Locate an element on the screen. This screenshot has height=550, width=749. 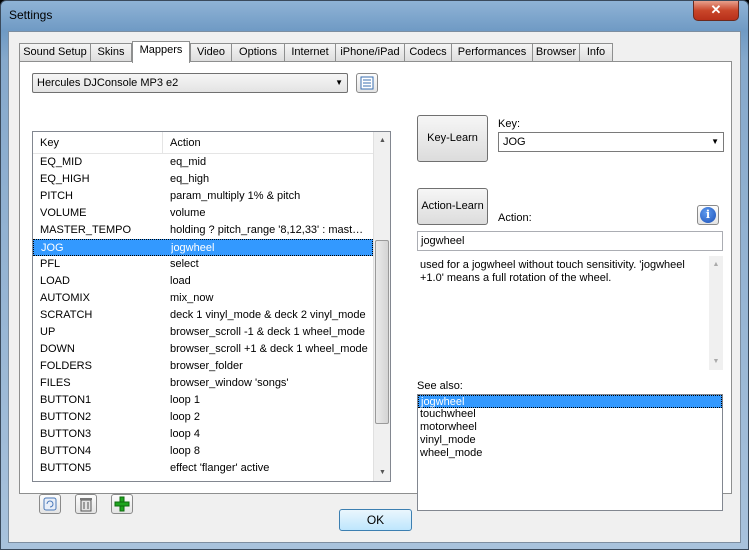
table-row: BUTTON3 loop 4 is located at coordinates (203, 434).